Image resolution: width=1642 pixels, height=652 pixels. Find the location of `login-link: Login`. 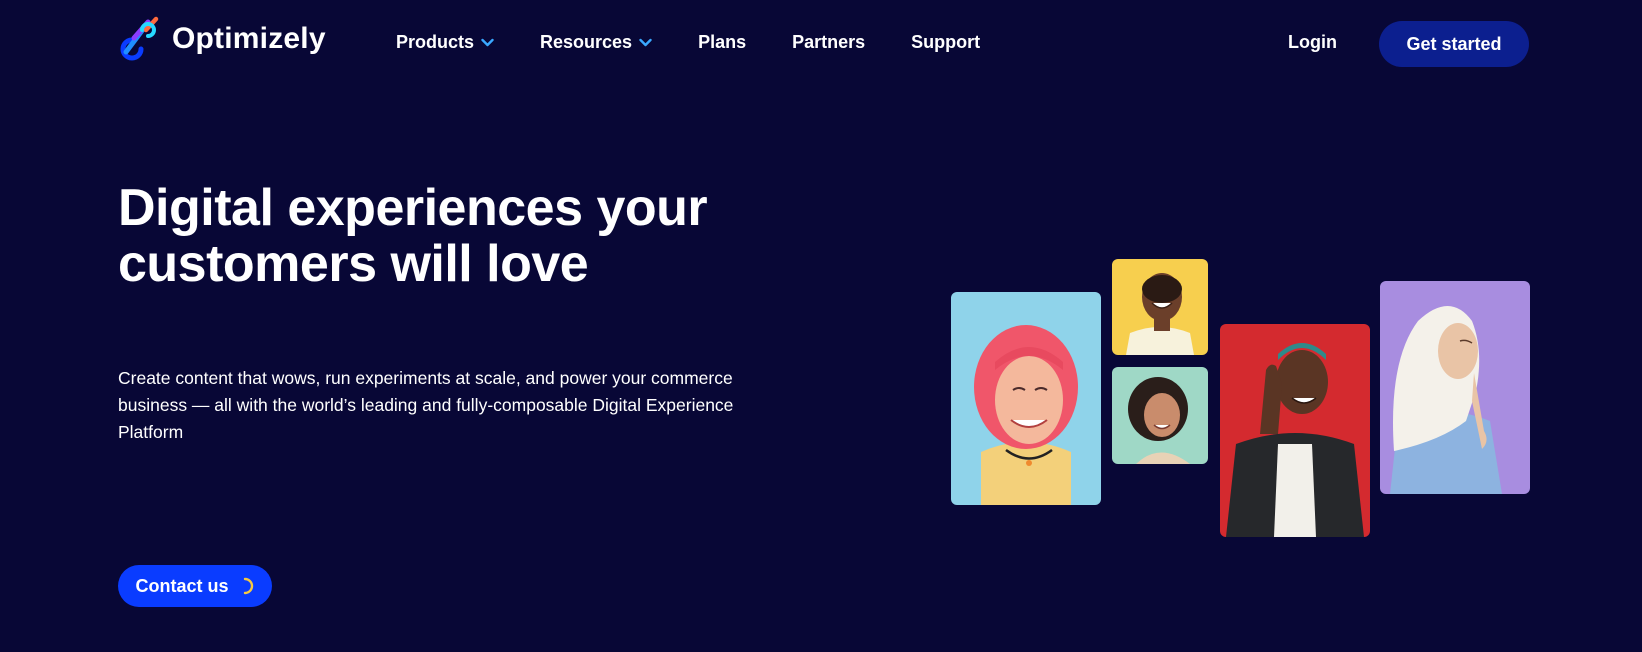

login-link: Login is located at coordinates (1312, 42).